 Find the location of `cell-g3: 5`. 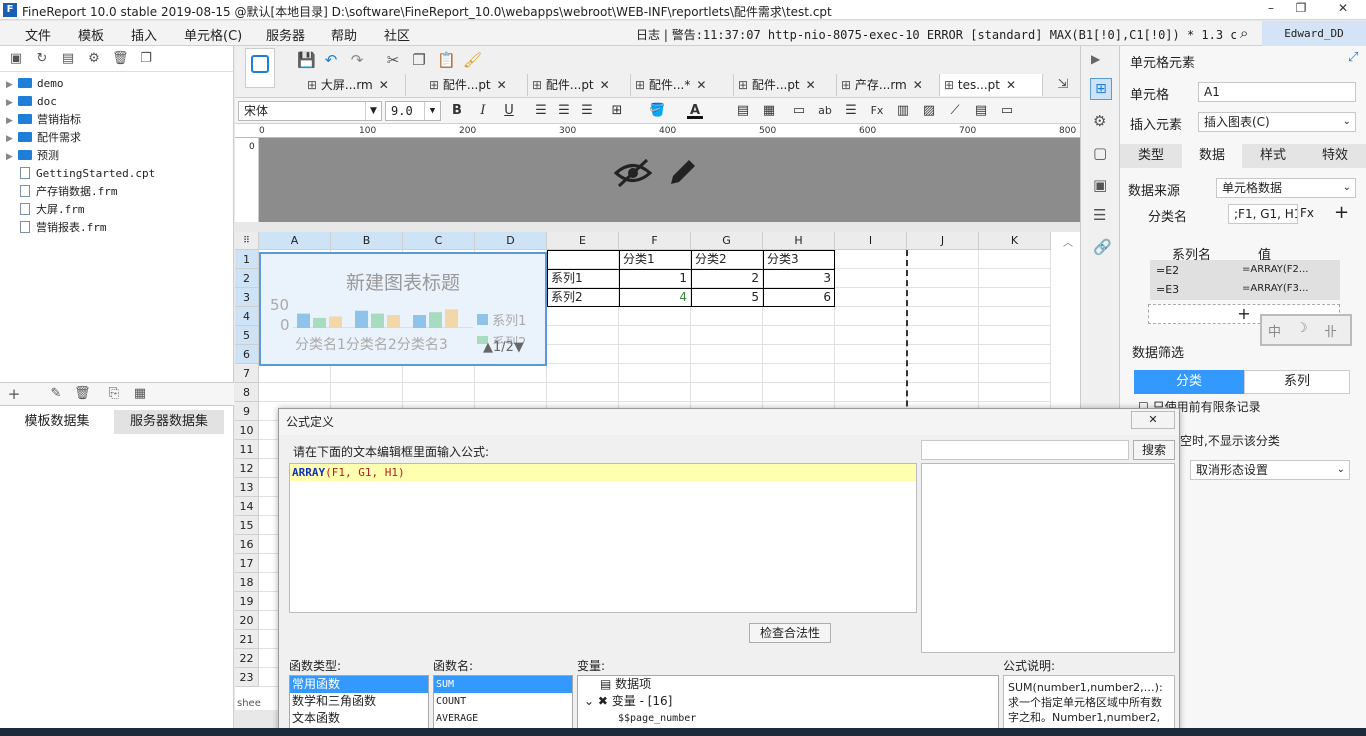

cell-g3: 5 is located at coordinates (727, 297).